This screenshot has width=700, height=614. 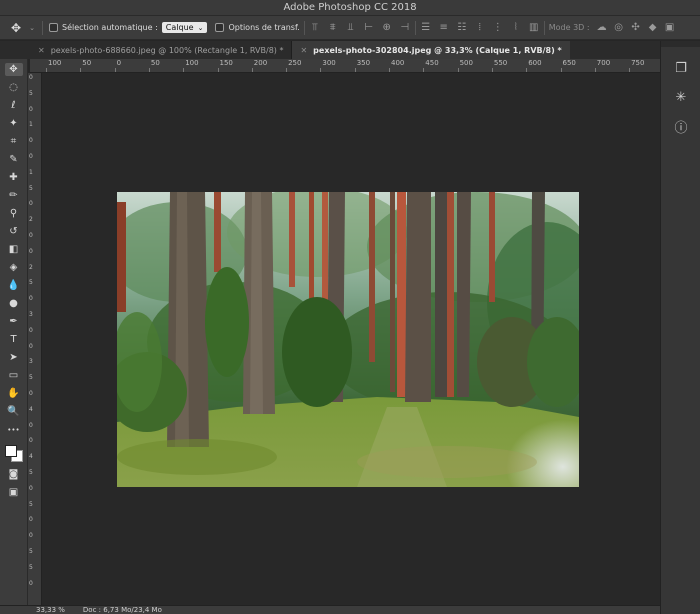 I want to click on history-panel-icon: ❐, so click(x=681, y=68).